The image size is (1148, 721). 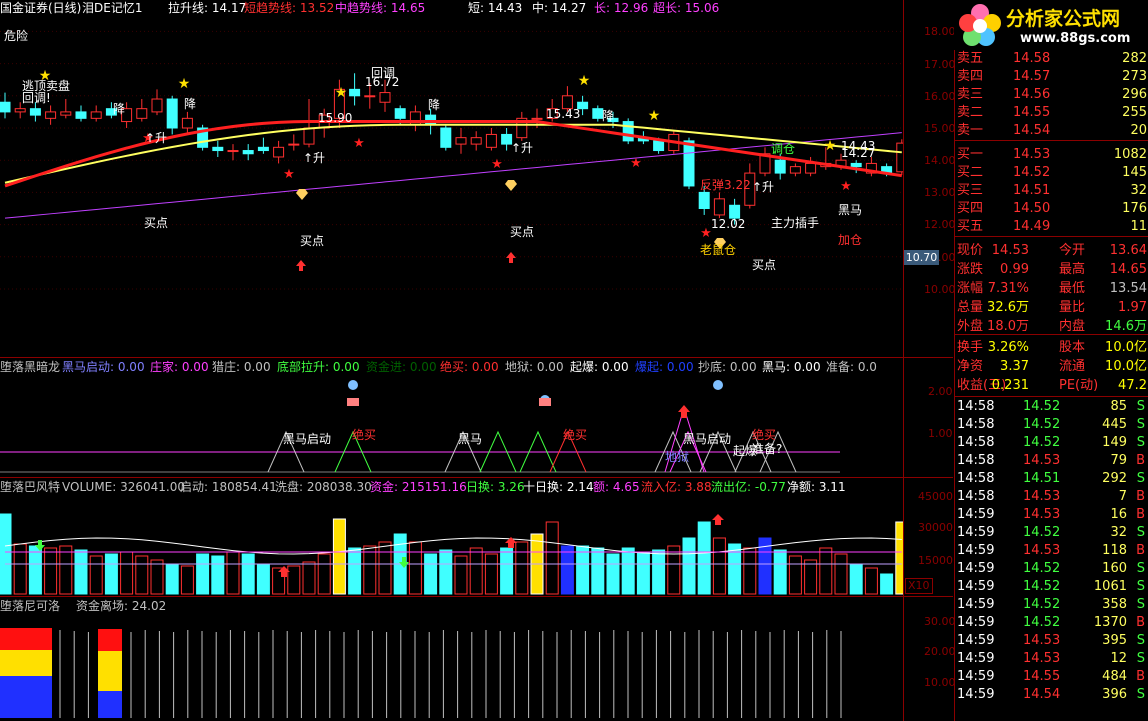 I want to click on tick-row: 14:59 14.54 396 S, so click(x=1051, y=695).